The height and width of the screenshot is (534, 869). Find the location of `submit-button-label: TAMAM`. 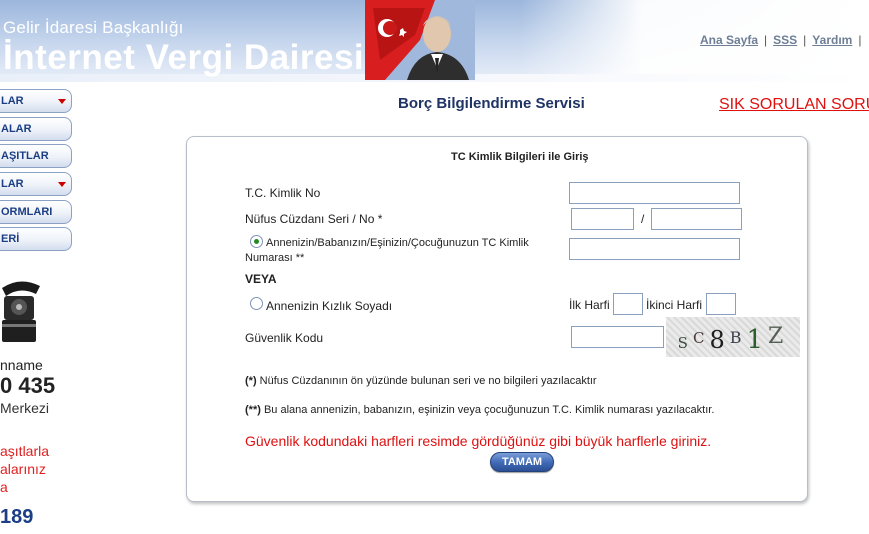

submit-button-label: TAMAM is located at coordinates (522, 462).